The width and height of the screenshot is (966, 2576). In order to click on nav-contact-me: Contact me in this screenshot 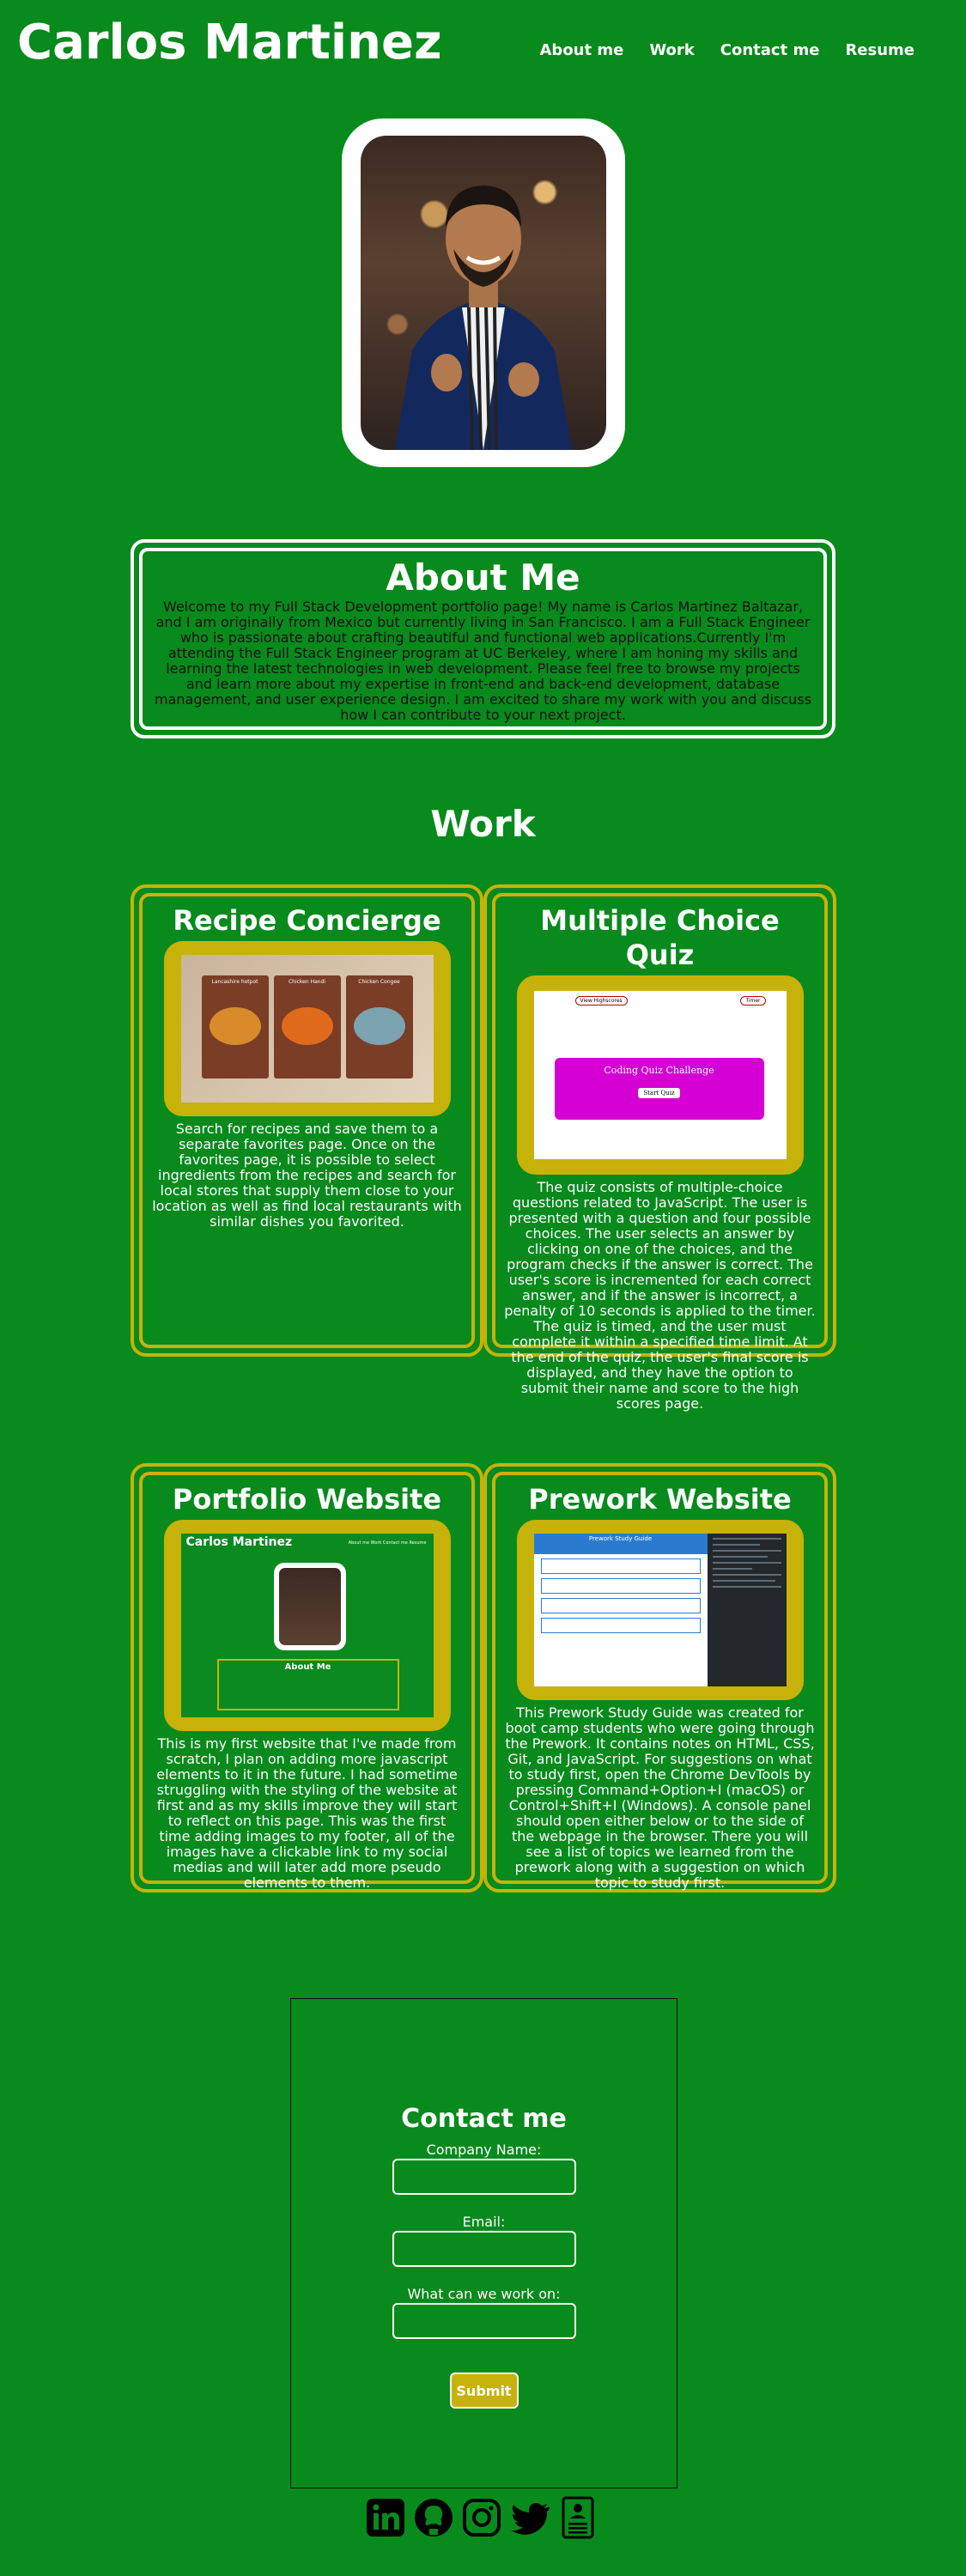, I will do `click(770, 50)`.